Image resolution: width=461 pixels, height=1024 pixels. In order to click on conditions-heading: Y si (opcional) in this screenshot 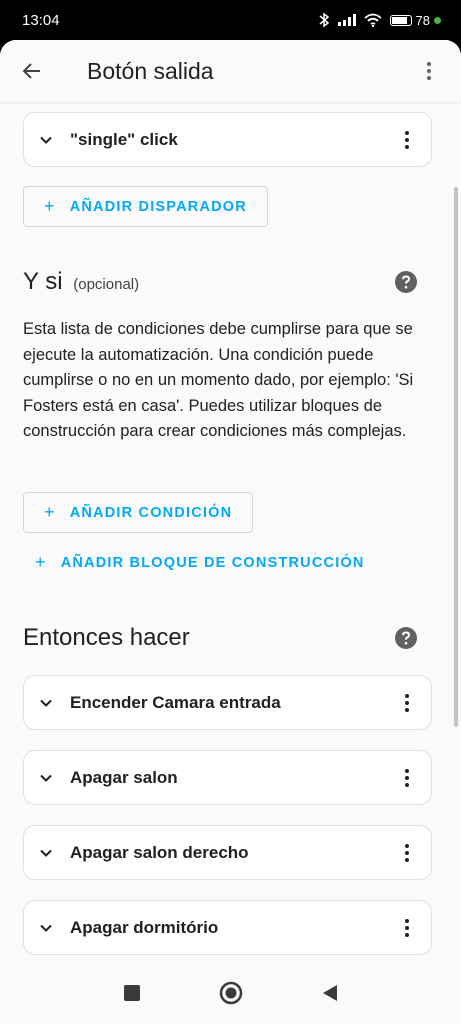, I will do `click(81, 282)`.